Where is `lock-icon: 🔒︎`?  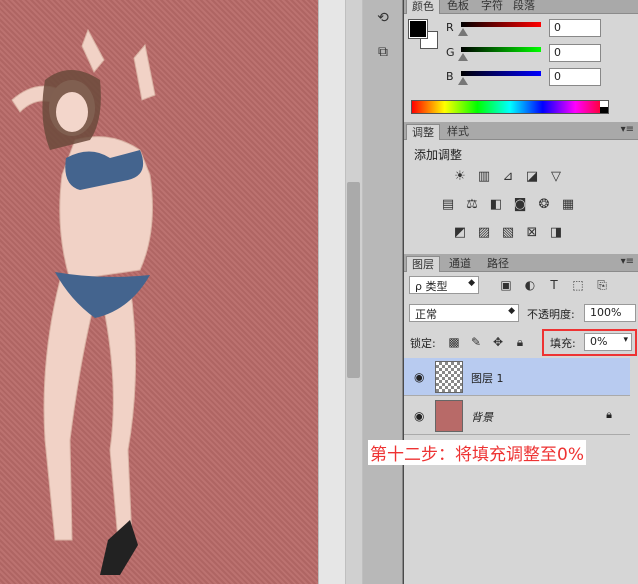
lock-icon: 🔒︎ is located at coordinates (609, 414).